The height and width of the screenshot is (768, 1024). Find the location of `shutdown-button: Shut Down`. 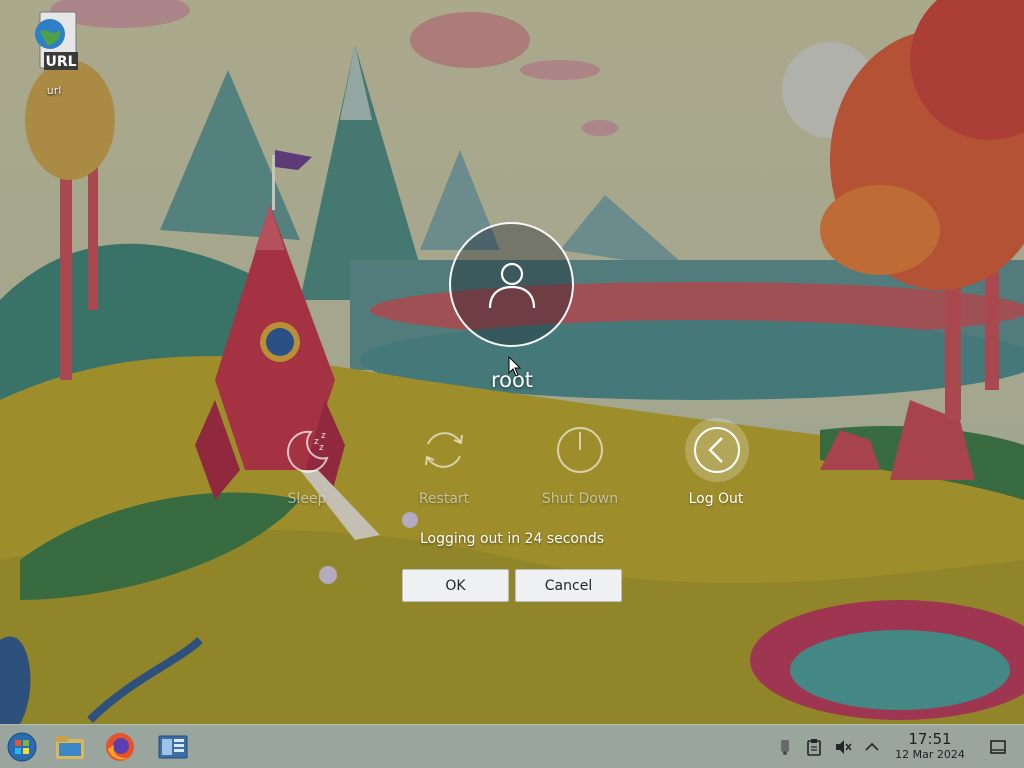

shutdown-button: Shut Down is located at coordinates (580, 468).